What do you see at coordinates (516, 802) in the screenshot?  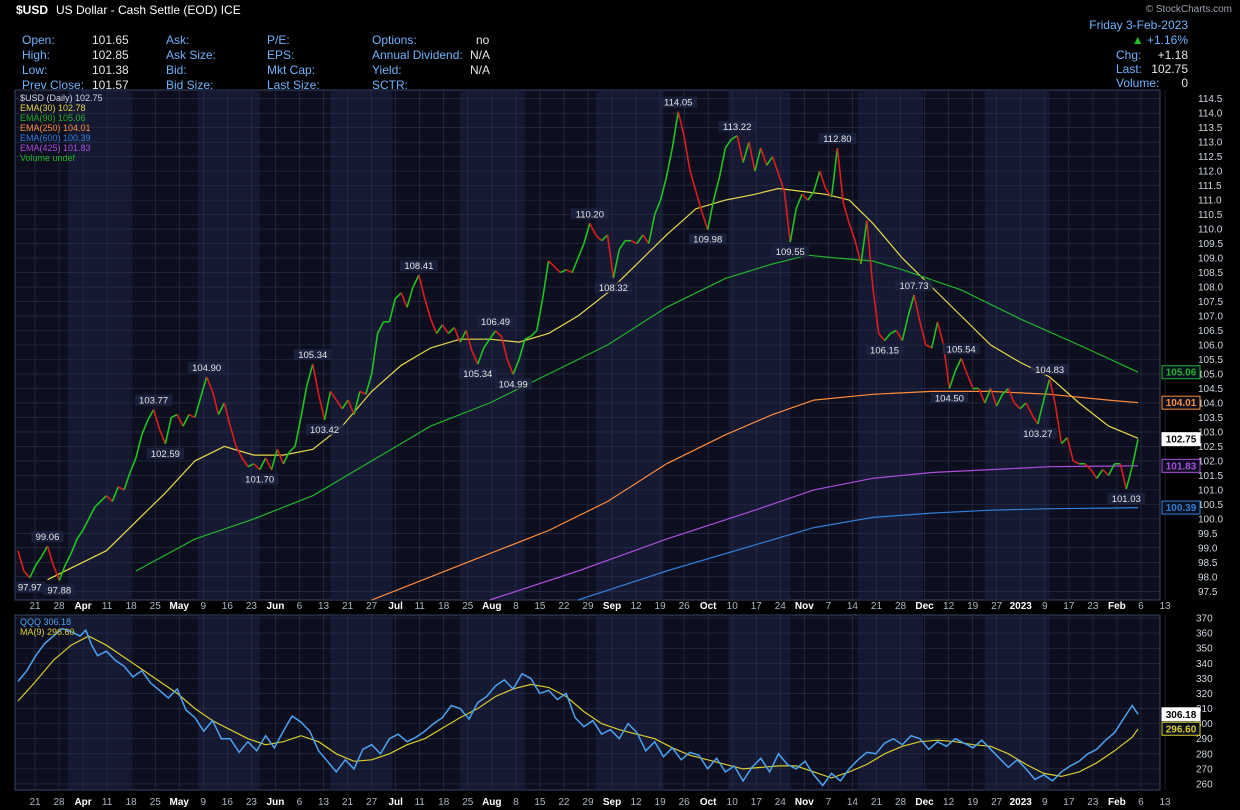 I see `x-tick-label: 8` at bounding box center [516, 802].